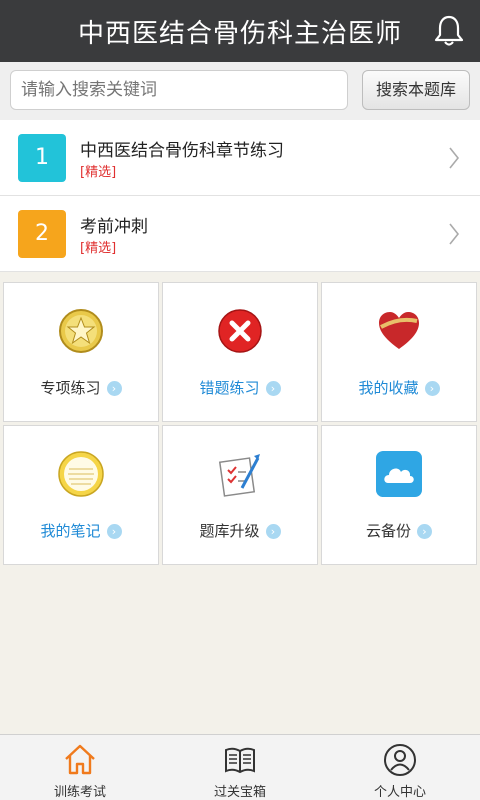  What do you see at coordinates (239, 33) in the screenshot?
I see `page-title: 中西医结合骨伤科主治医师` at bounding box center [239, 33].